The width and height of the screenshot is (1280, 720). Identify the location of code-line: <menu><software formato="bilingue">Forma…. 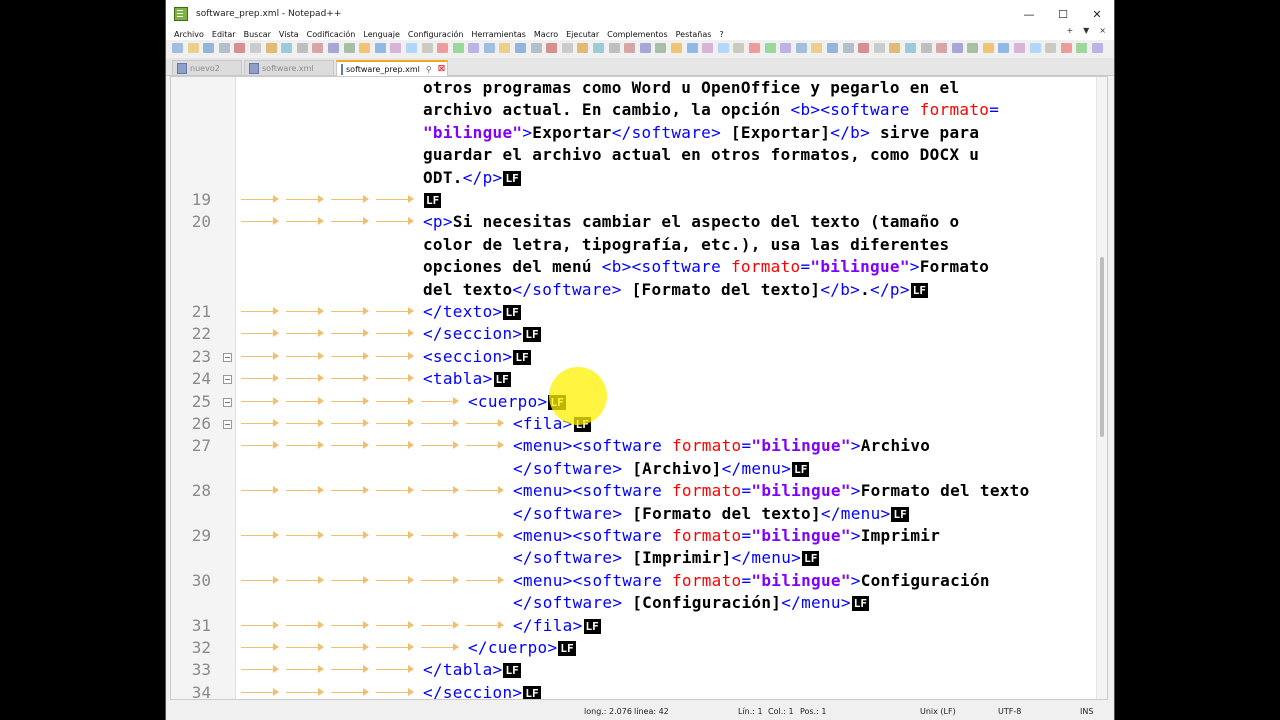
(771, 491).